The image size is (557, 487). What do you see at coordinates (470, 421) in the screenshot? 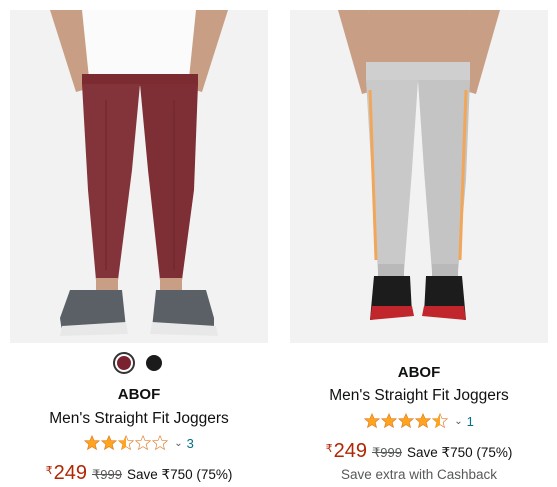
I see `review-count-link: 1` at bounding box center [470, 421].